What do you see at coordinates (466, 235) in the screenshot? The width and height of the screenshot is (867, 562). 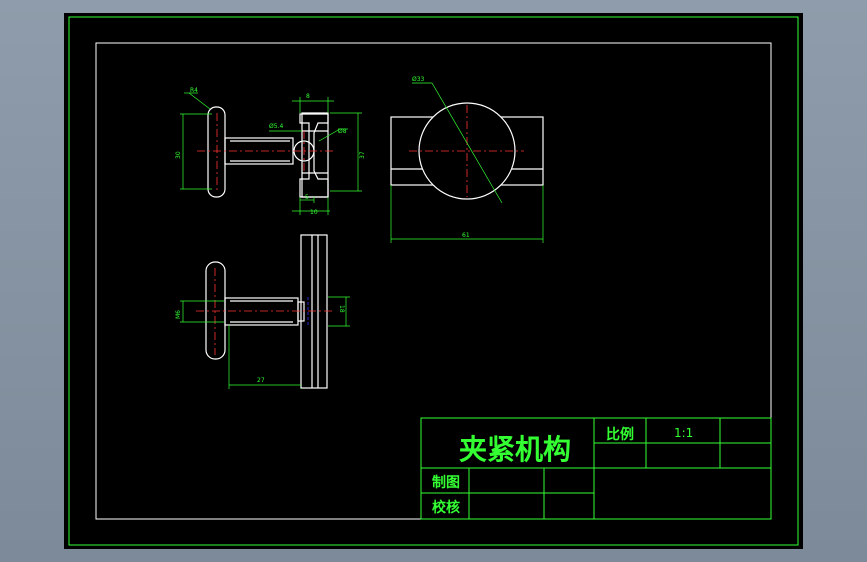 I see `dim-overall-length: 61` at bounding box center [466, 235].